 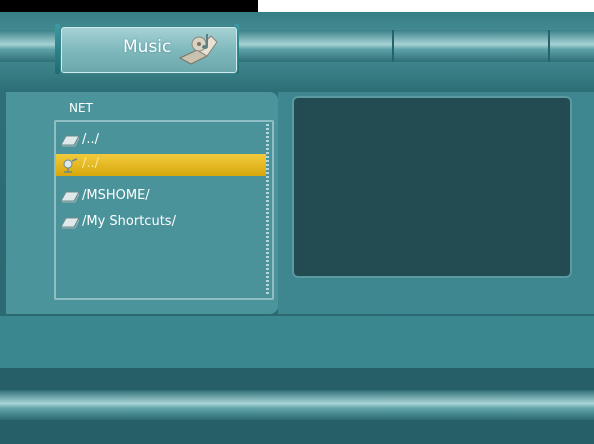 I want to click on network-icon, so click(x=70, y=167).